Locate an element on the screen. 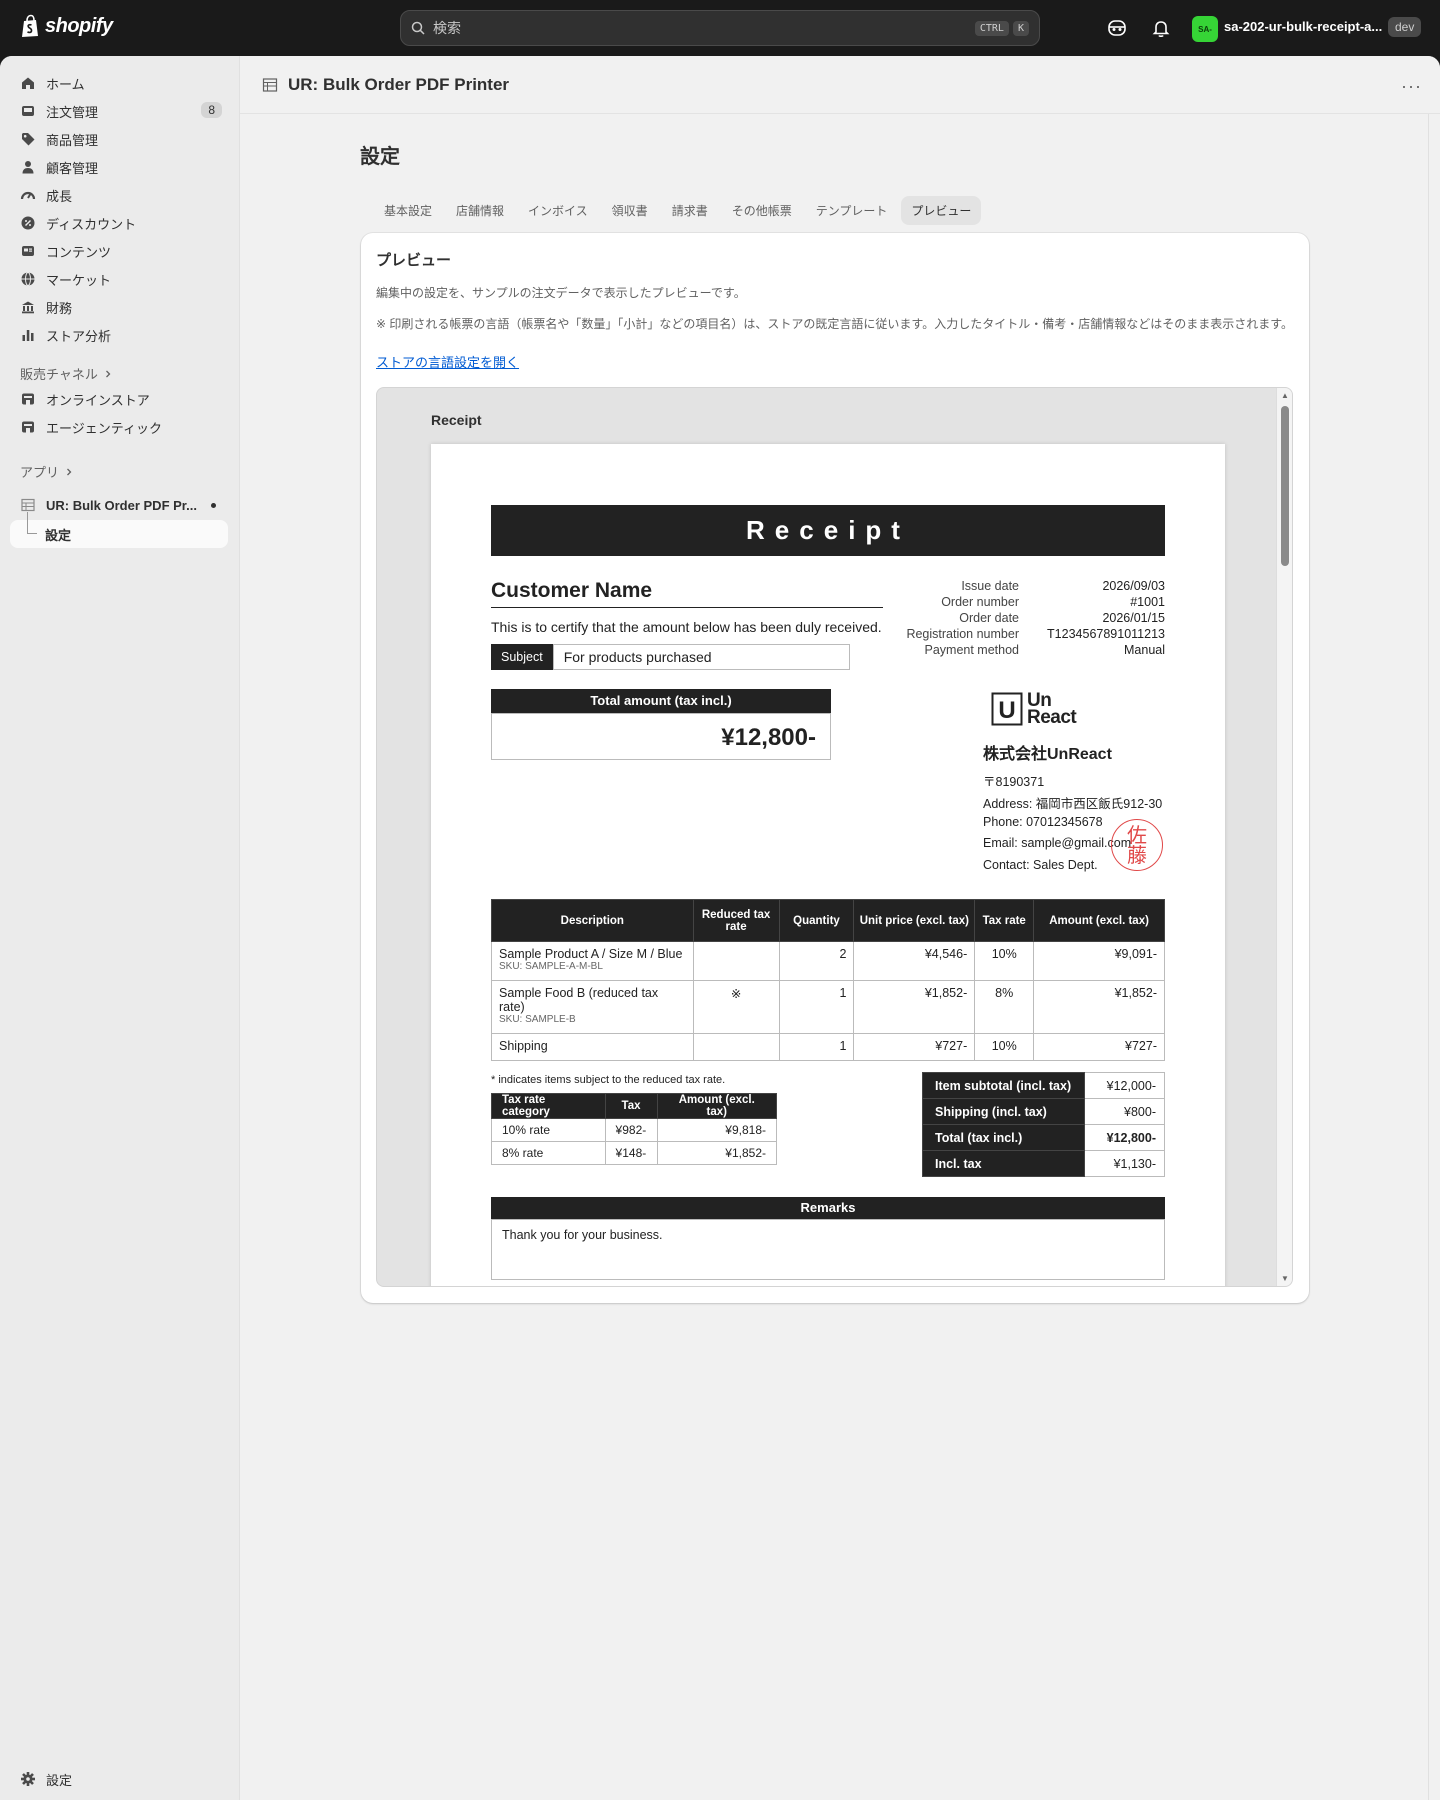 This screenshot has height=1800, width=1440. meta-key: Order date is located at coordinates (989, 618).